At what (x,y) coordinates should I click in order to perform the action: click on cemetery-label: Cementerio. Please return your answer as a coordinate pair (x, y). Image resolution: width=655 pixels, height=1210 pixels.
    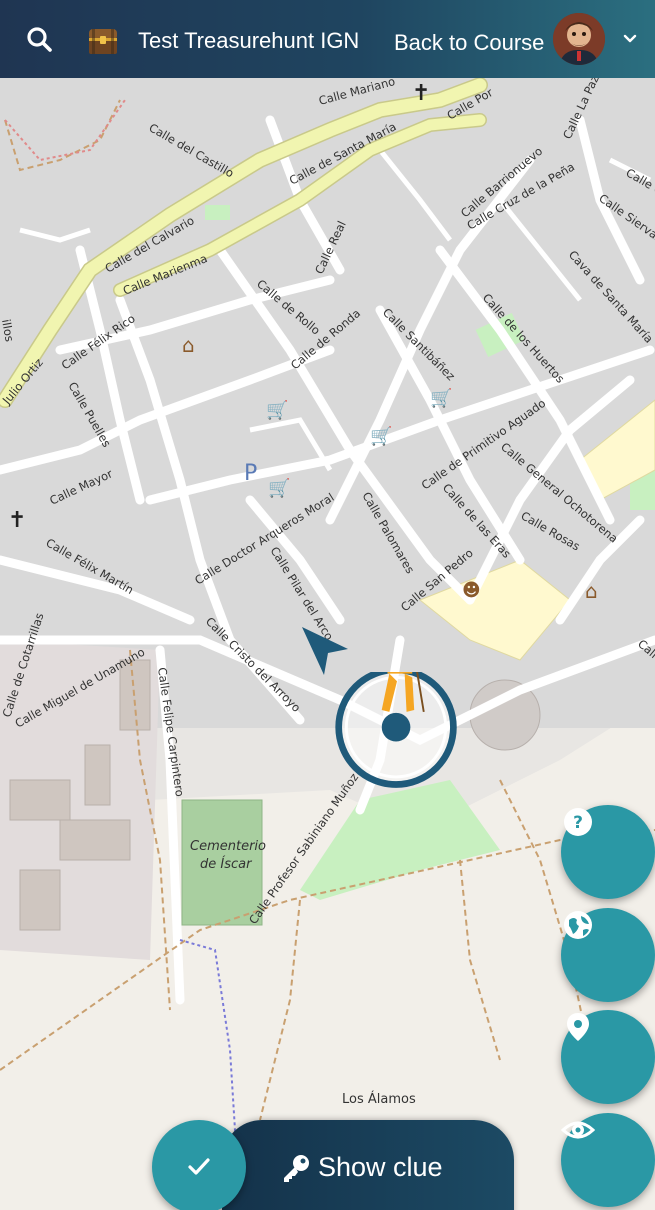
    Looking at the image, I should click on (228, 846).